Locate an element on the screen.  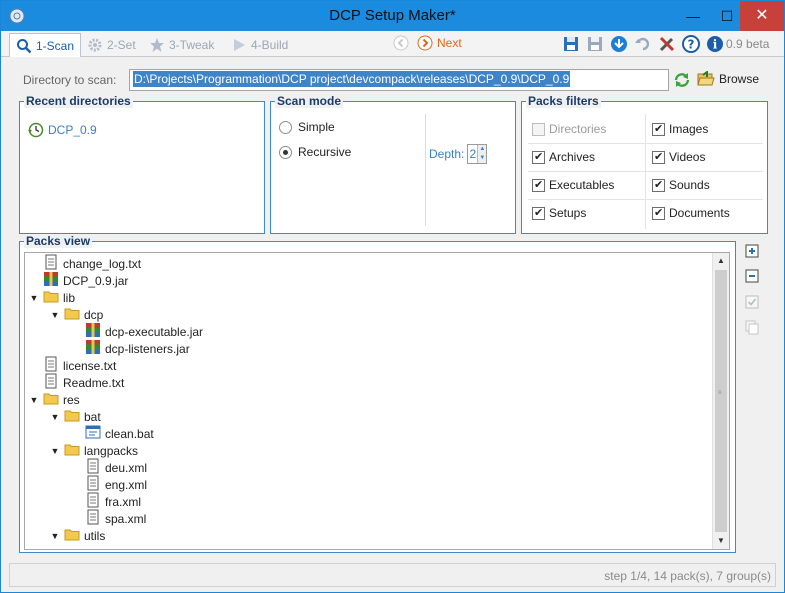
check-all-icon is located at coordinates (752, 302).